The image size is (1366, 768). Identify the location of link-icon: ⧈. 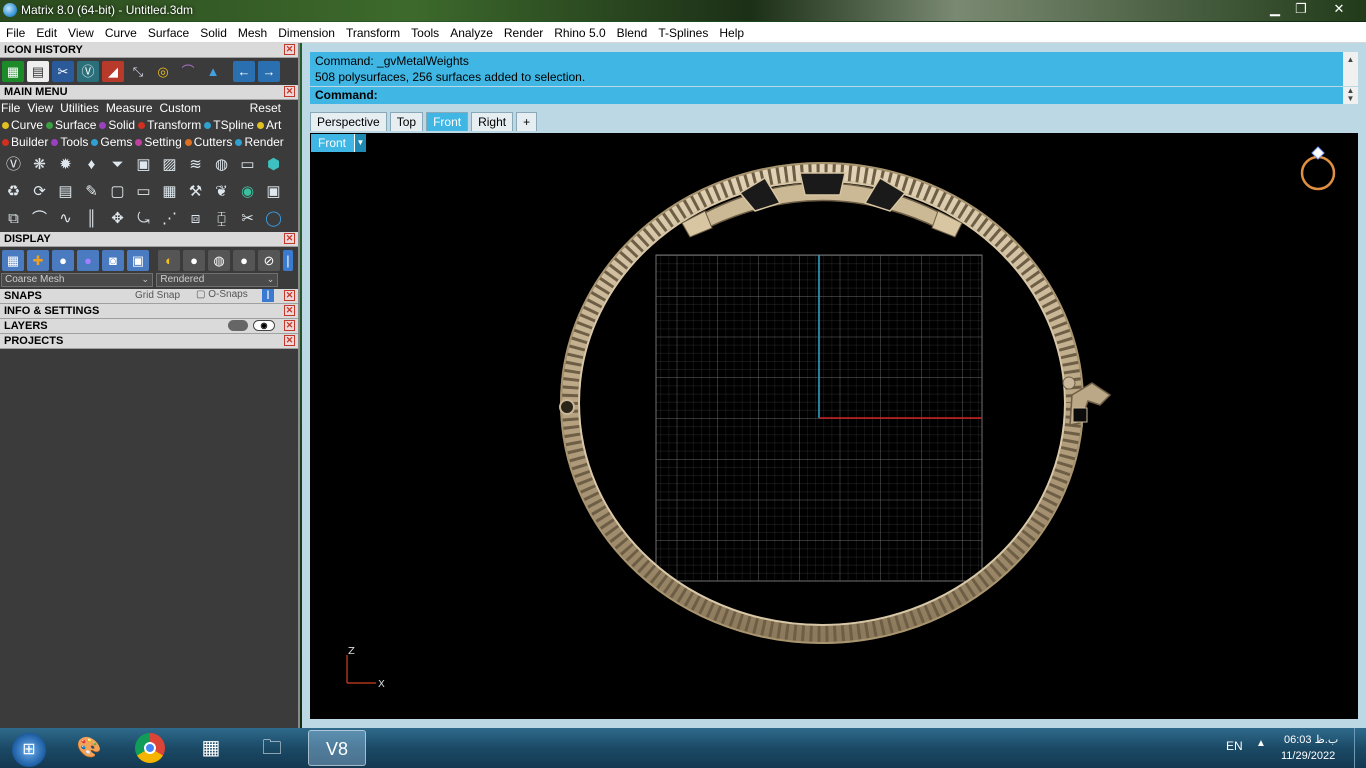
(195, 218).